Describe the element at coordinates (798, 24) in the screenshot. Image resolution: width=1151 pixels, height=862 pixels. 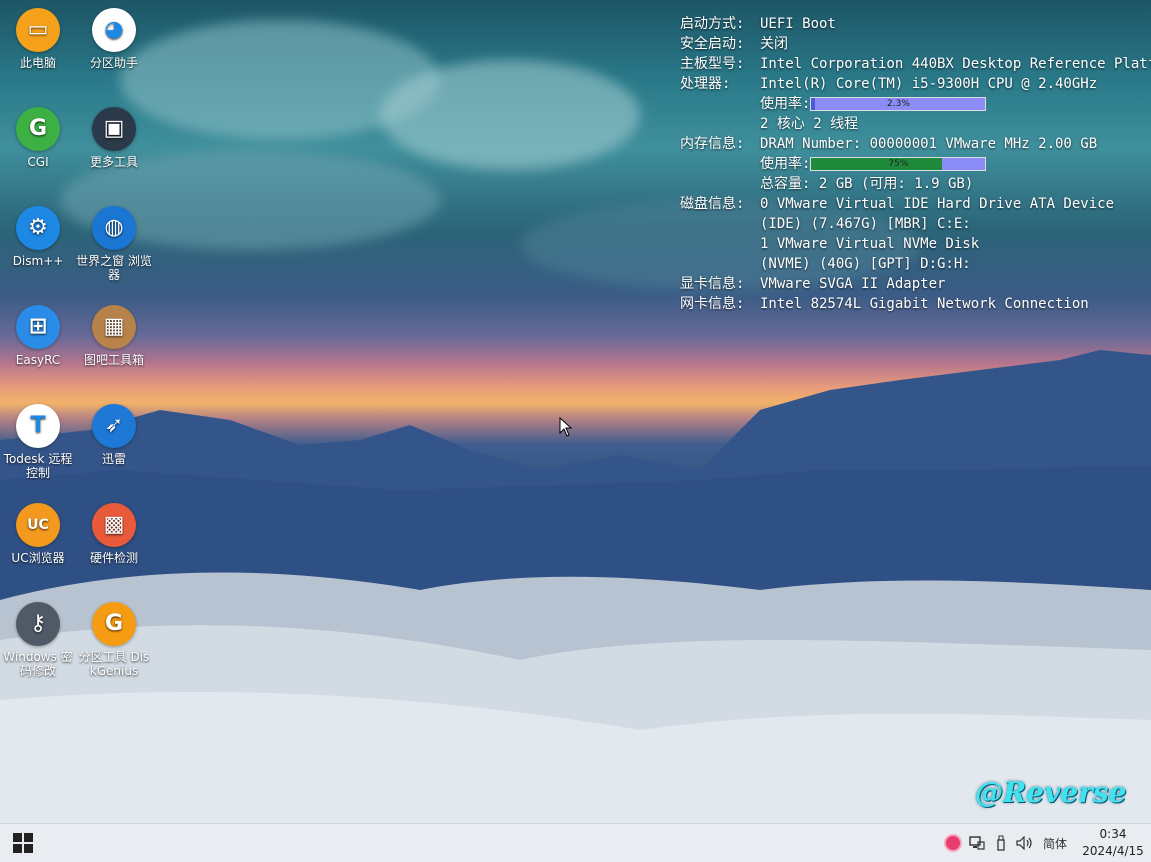
I see `boot-mode-value: UEFI Boot` at that location.